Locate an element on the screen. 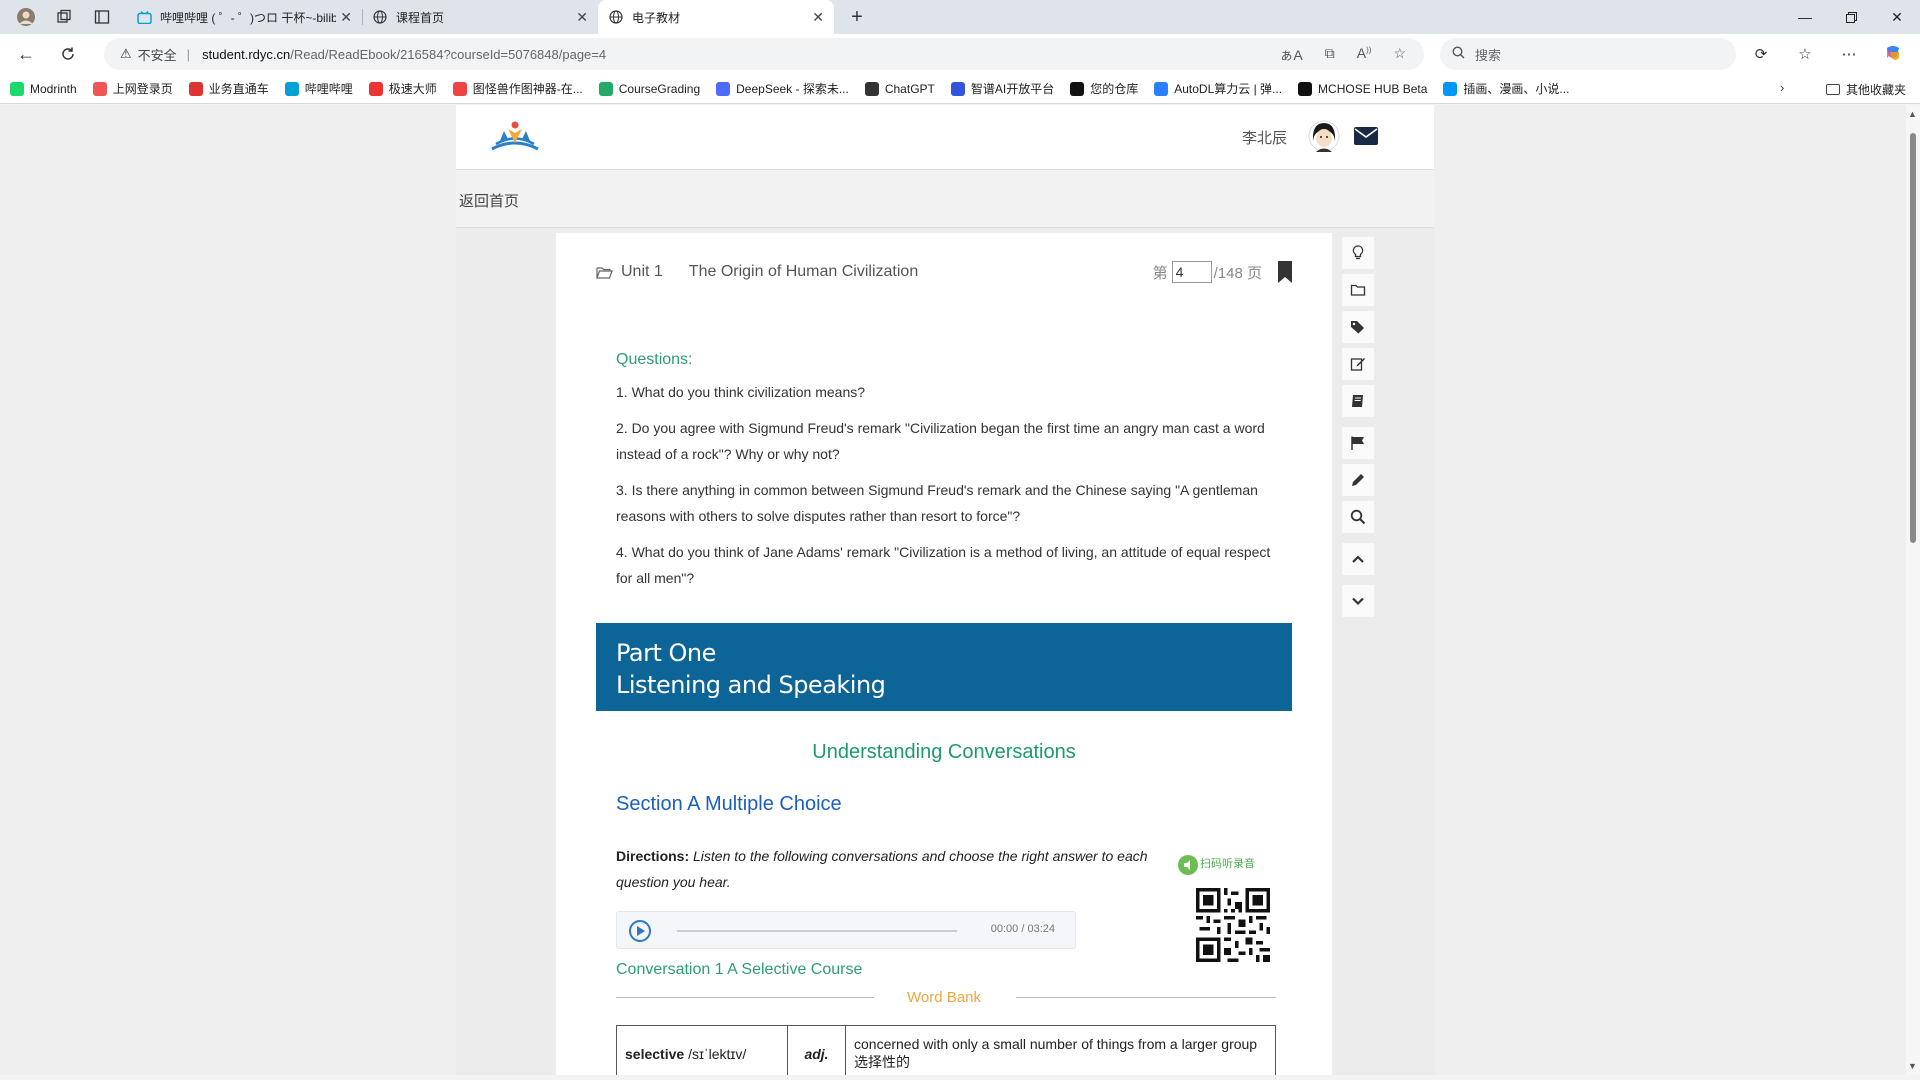 This screenshot has height=1080, width=1920. bookmark-item: 哔哩哔哩 is located at coordinates (318, 88).